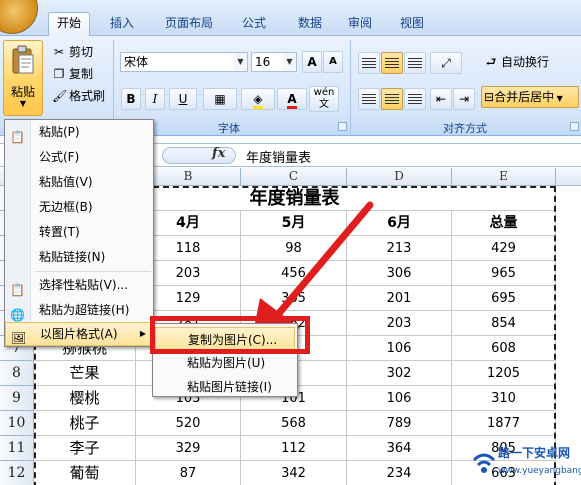 The width and height of the screenshot is (581, 485). I want to click on paste-button: 粘贴 ▼, so click(23, 78).